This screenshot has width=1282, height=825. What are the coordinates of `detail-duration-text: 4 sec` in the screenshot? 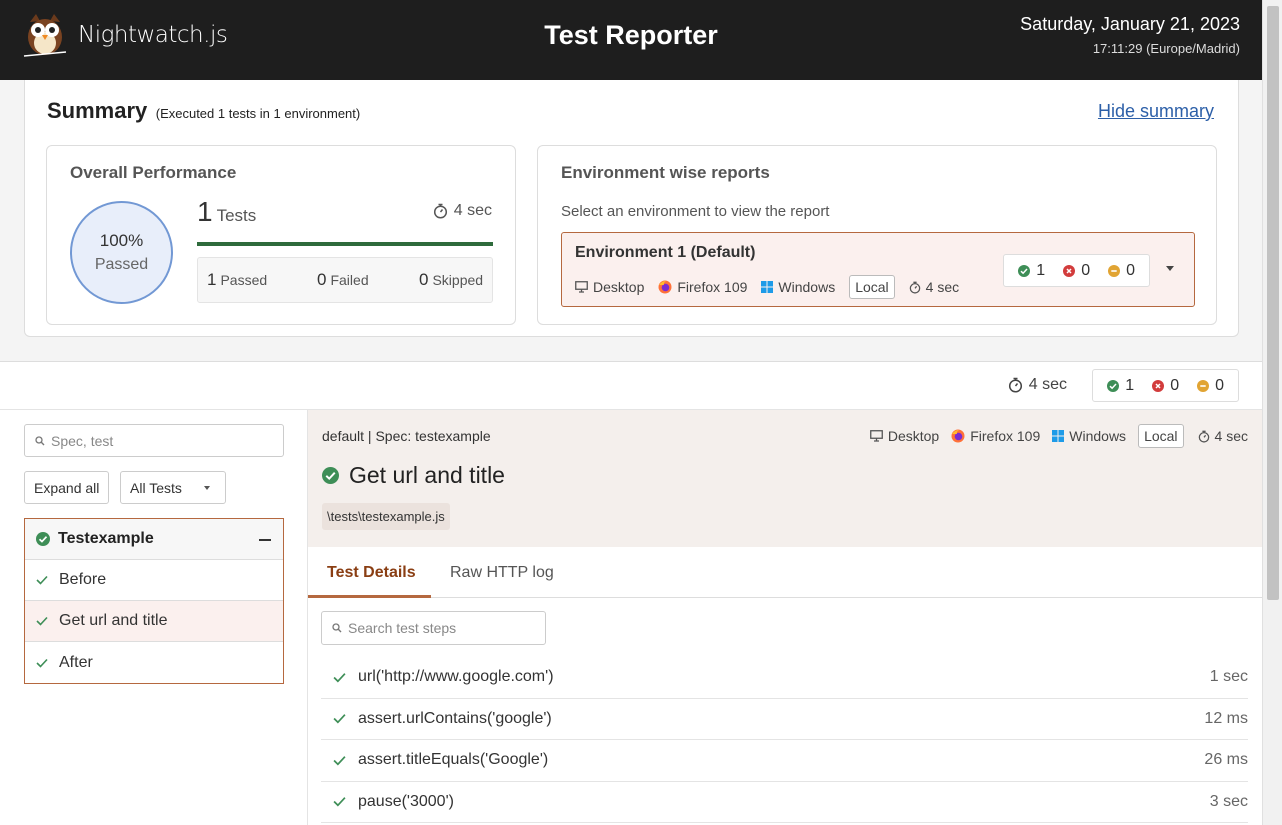 It's located at (1231, 436).